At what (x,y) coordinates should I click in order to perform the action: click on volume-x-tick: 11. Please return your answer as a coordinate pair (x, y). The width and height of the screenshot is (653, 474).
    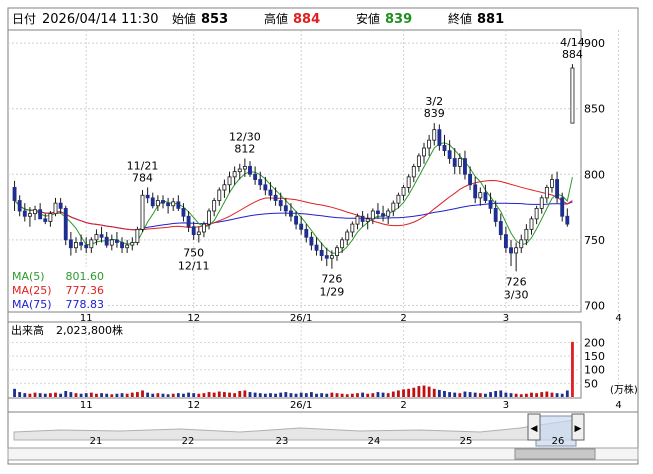
    Looking at the image, I should click on (86, 405).